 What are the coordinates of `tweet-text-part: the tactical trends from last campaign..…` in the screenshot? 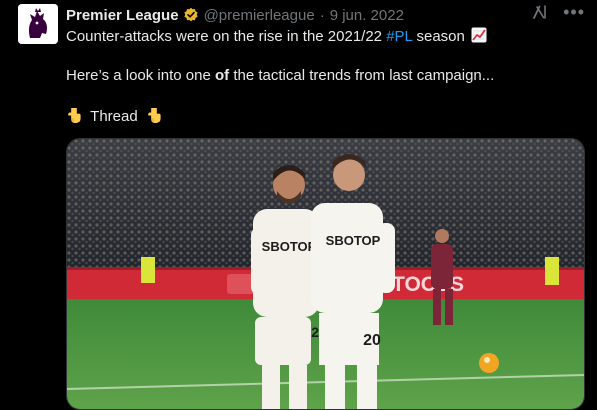 It's located at (362, 75).